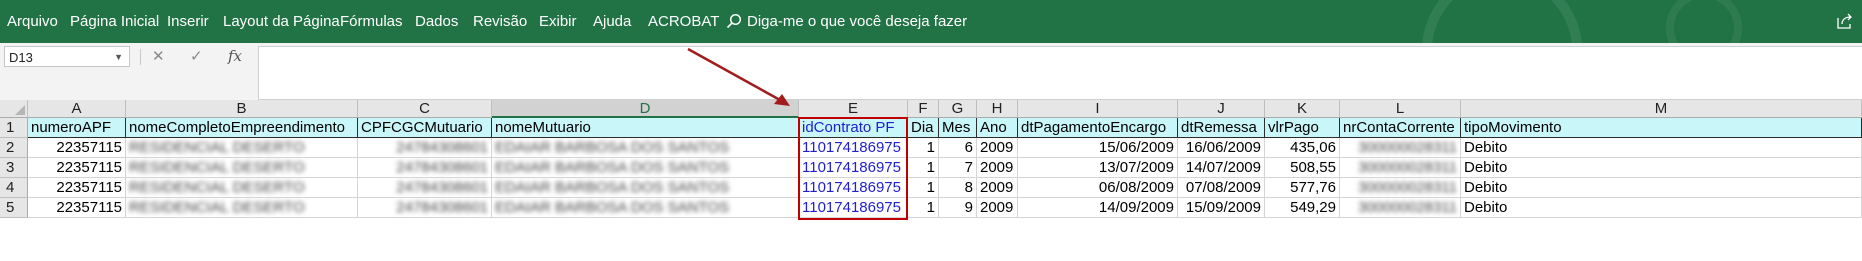 Image resolution: width=1862 pixels, height=261 pixels. Describe the element at coordinates (738, 76) in the screenshot. I see `annotation-arrow` at that location.